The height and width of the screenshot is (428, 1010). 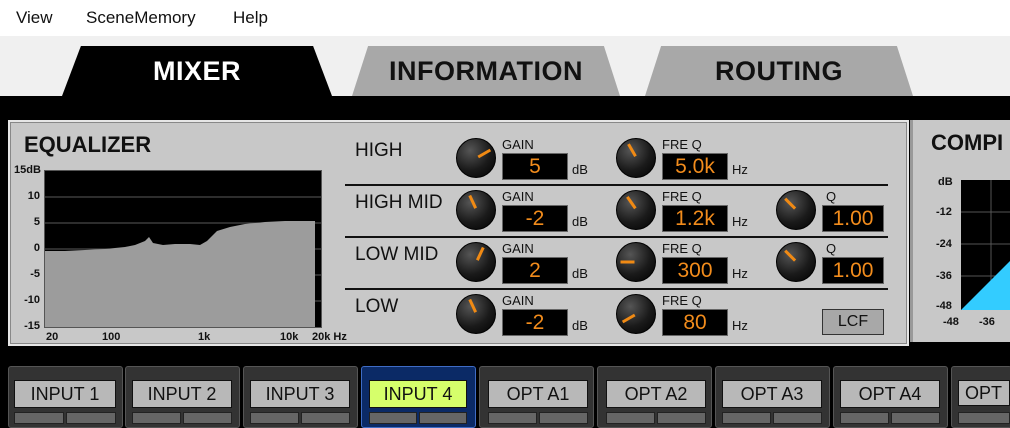 I want to click on eq-y-tick: -15, so click(x=32, y=326).